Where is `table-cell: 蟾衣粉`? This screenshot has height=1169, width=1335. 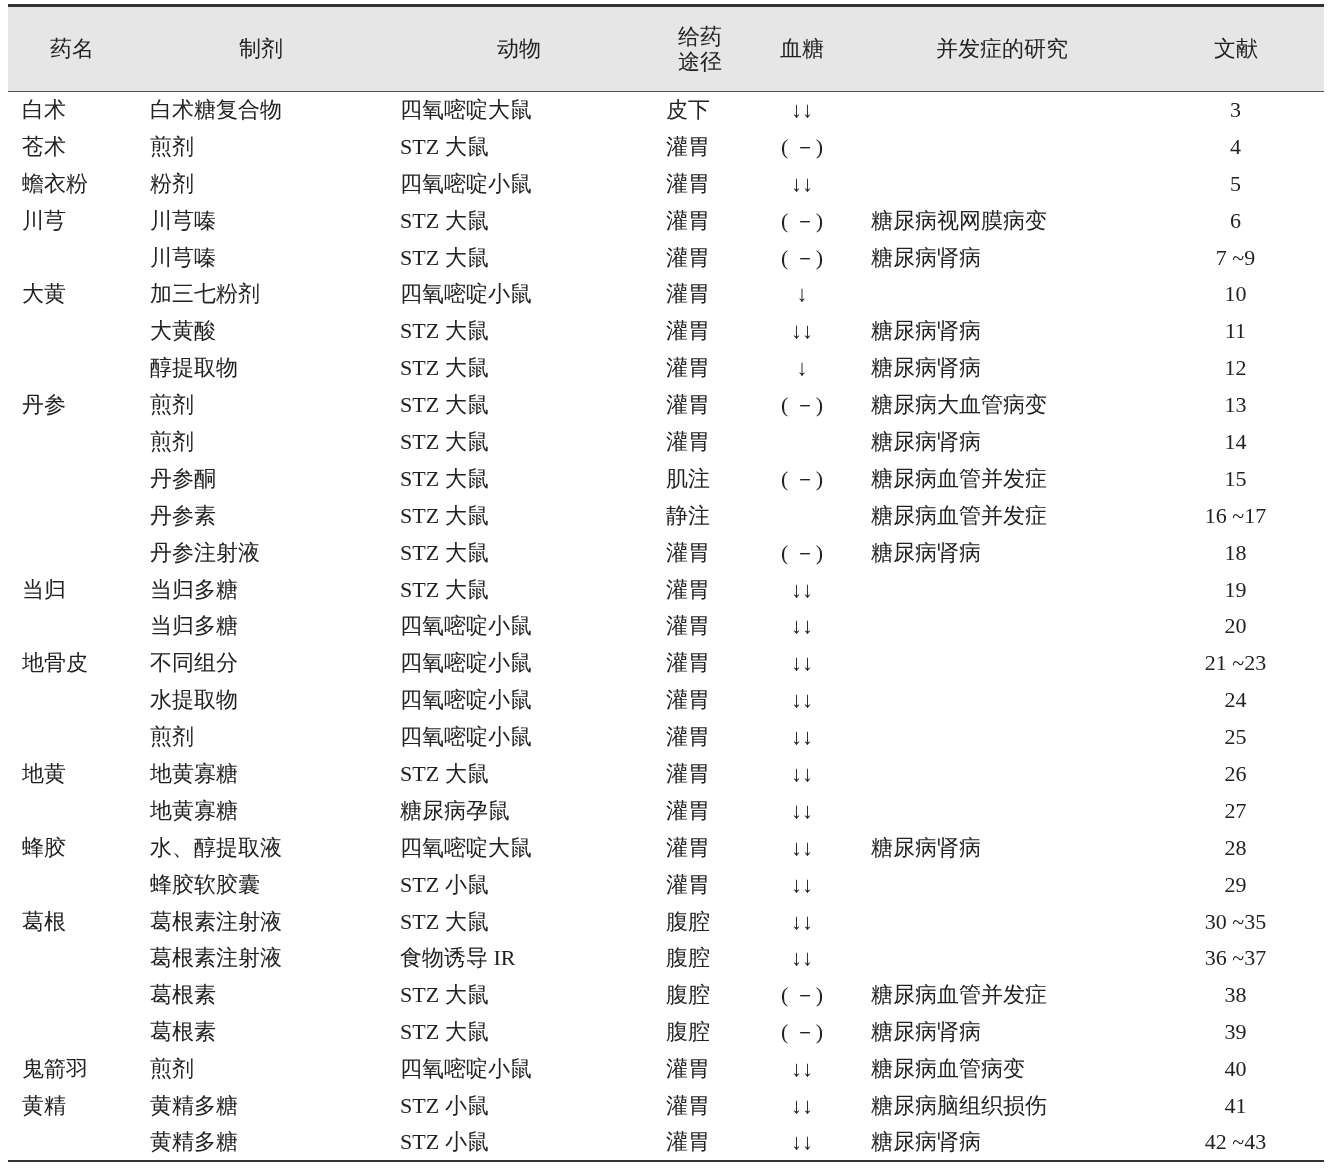
table-cell: 蟾衣粉 is located at coordinates (55, 183).